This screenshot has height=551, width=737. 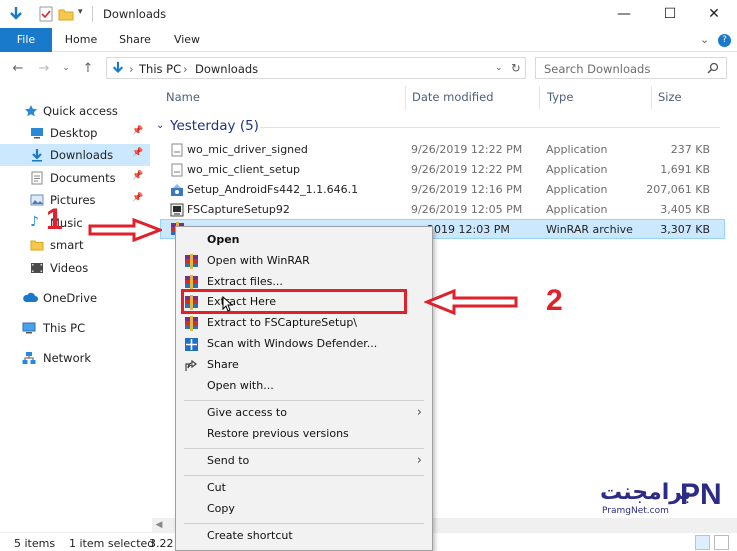 I want to click on sidebar-item-pictures: Pictures 📌, so click(x=75, y=200).